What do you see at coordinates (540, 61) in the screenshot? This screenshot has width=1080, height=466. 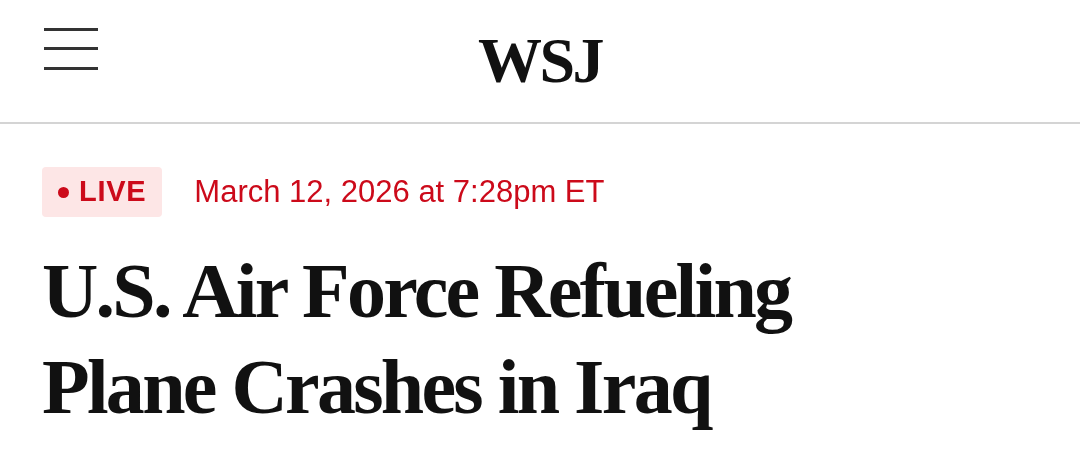 I see `logo: WSJ` at bounding box center [540, 61].